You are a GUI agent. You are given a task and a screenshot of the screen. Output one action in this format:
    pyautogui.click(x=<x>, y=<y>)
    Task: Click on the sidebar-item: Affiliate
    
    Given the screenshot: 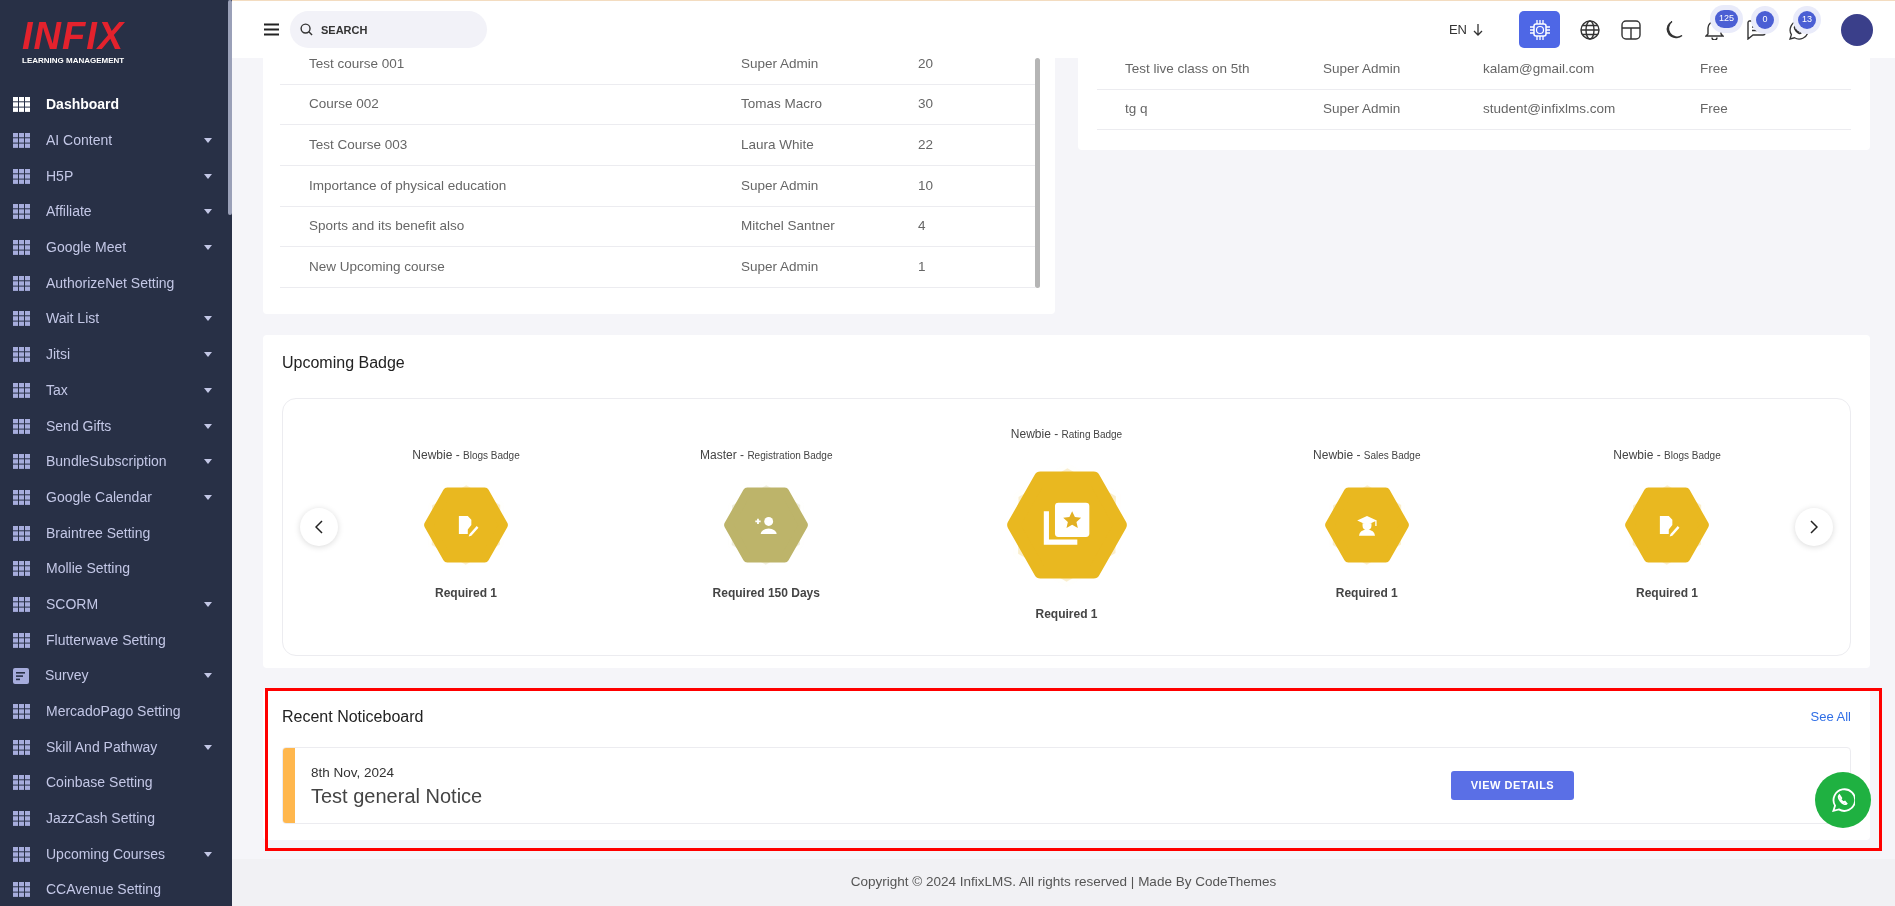 What is the action you would take?
    pyautogui.click(x=116, y=212)
    